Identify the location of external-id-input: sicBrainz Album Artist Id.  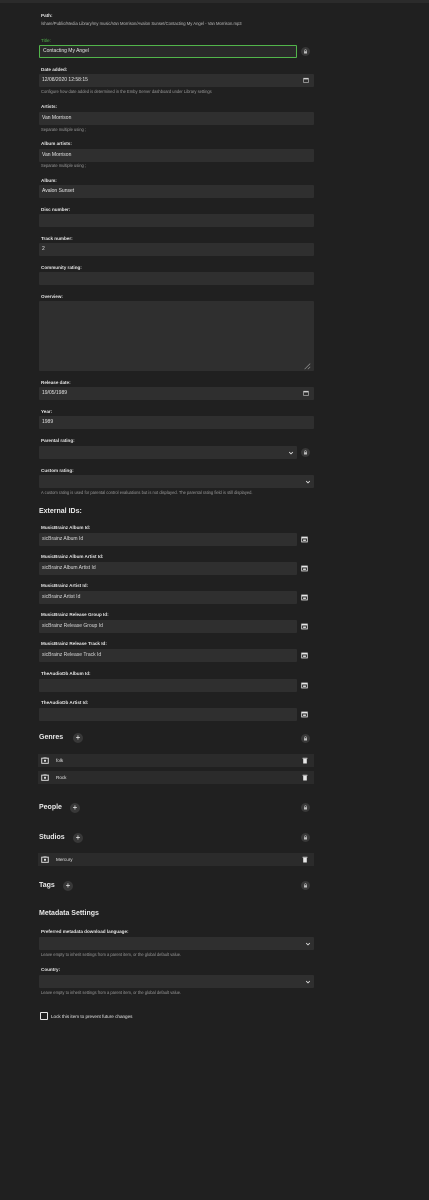
(168, 568).